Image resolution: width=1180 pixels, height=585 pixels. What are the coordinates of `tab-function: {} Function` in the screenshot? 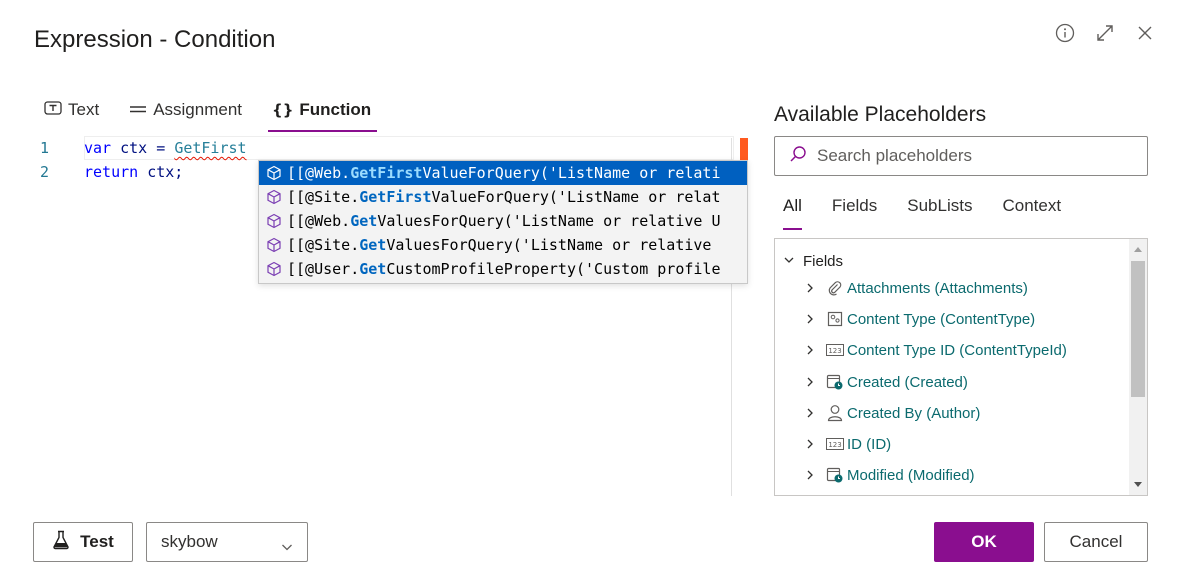 It's located at (323, 112).